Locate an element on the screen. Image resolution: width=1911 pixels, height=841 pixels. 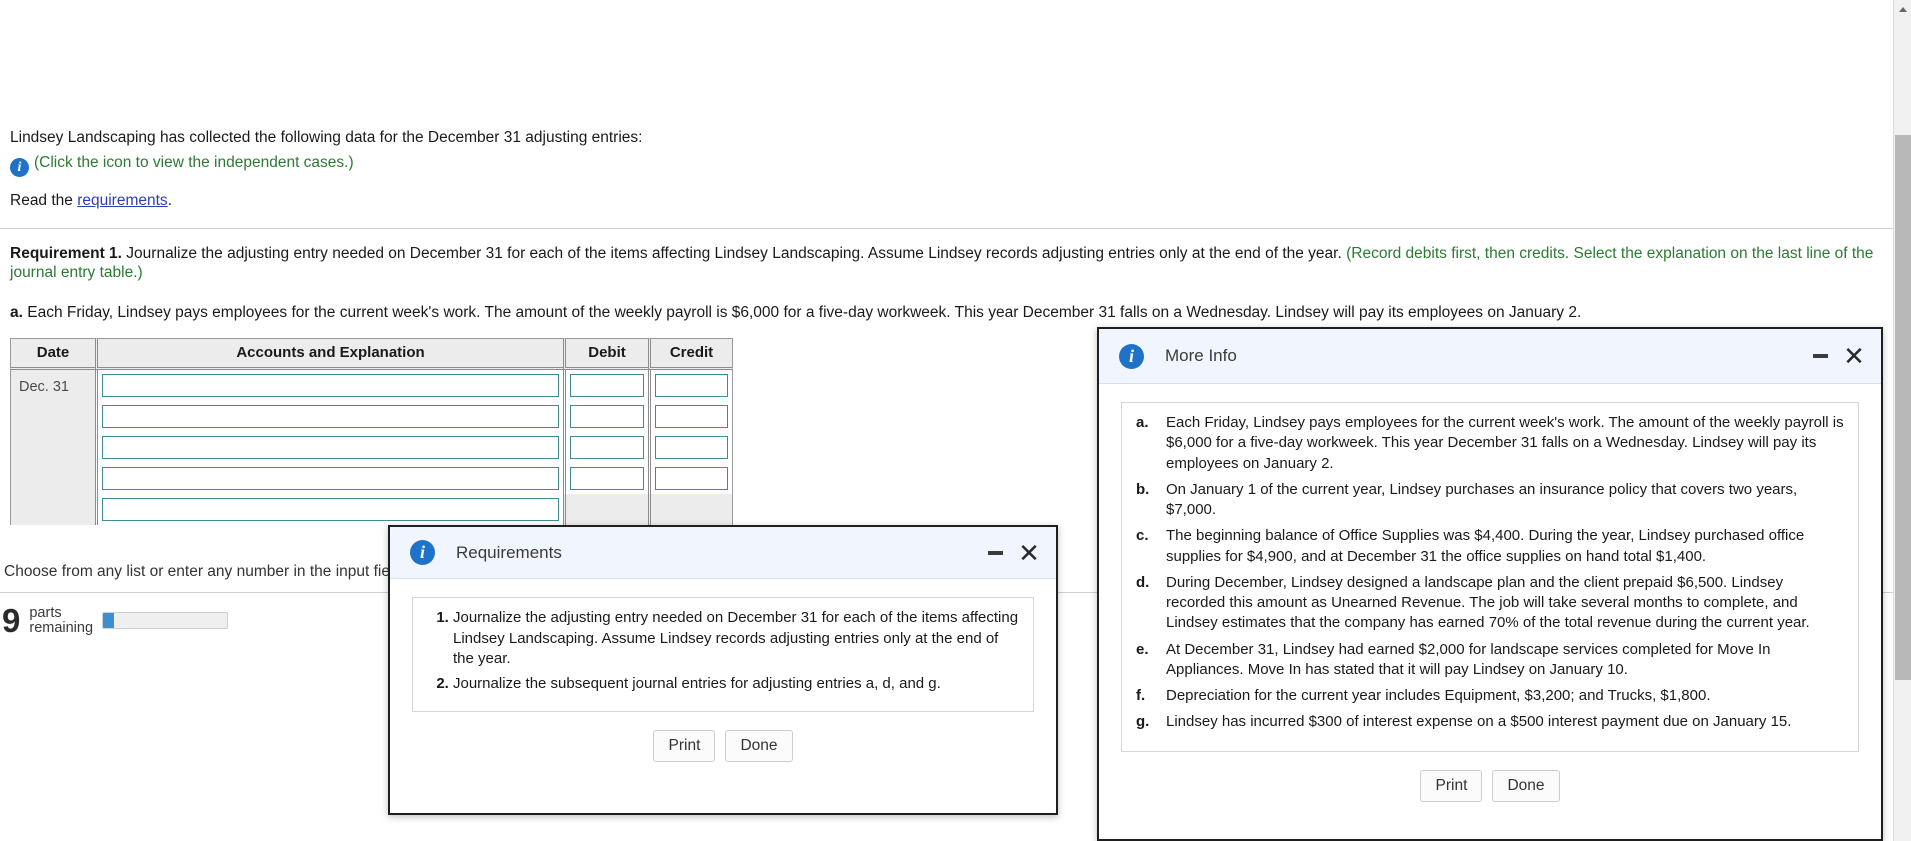
more-info-dialog-title: More Info is located at coordinates (1201, 355).